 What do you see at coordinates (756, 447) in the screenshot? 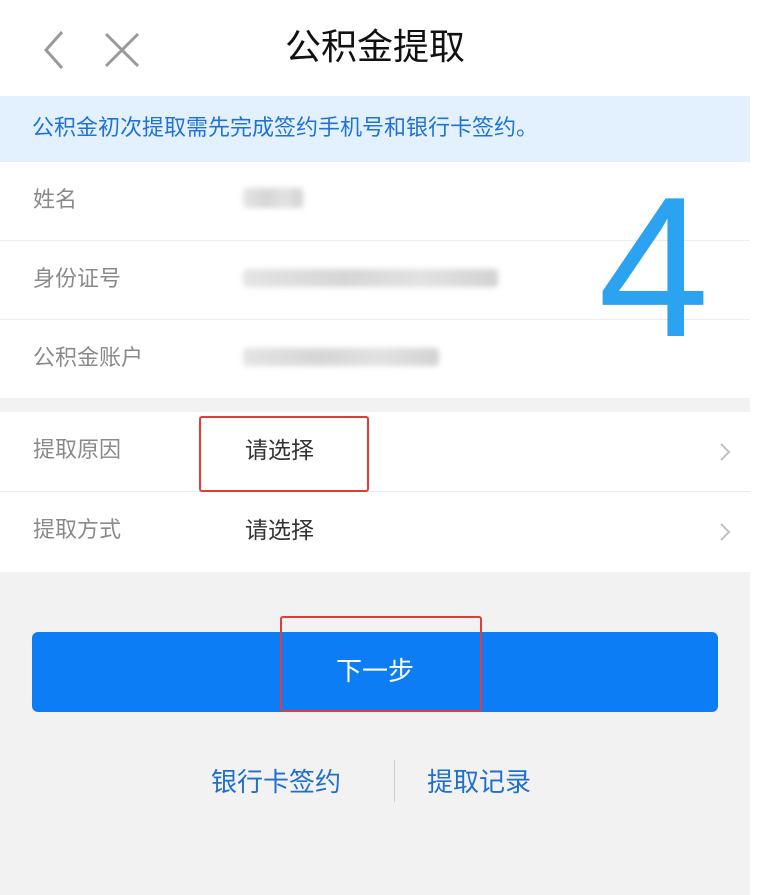
I see `edge-strip` at bounding box center [756, 447].